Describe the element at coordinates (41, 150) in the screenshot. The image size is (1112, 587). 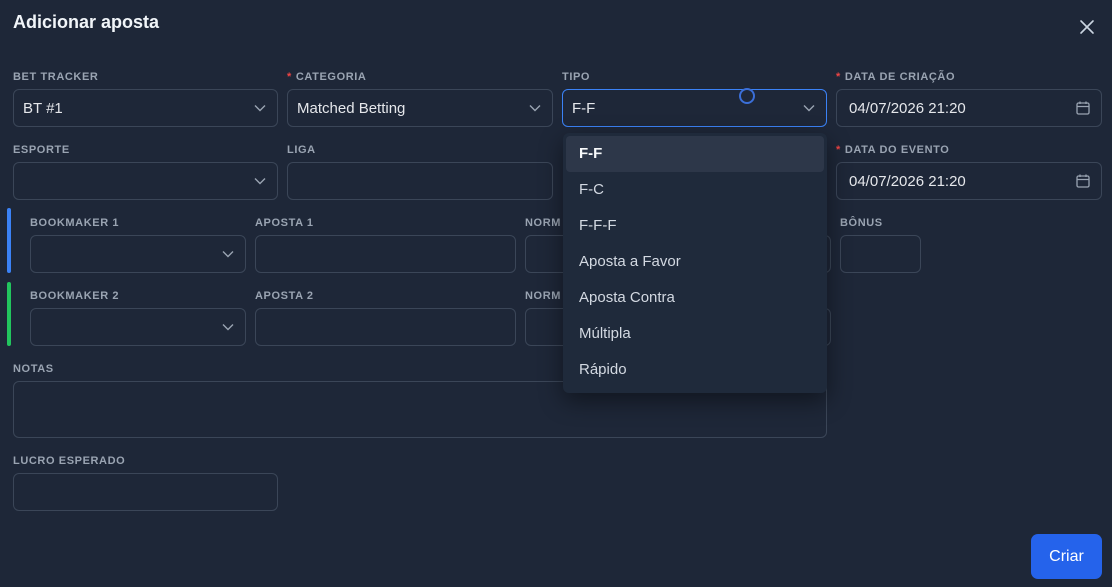
I see `esporte-label: ESPORTE` at that location.